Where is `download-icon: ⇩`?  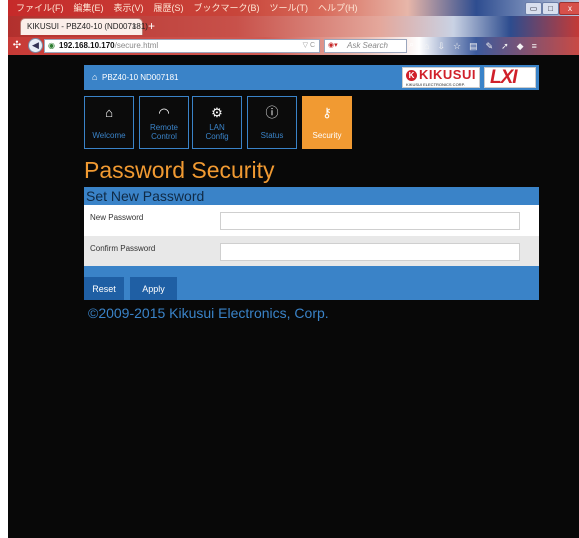
download-icon: ⇩ is located at coordinates (441, 46).